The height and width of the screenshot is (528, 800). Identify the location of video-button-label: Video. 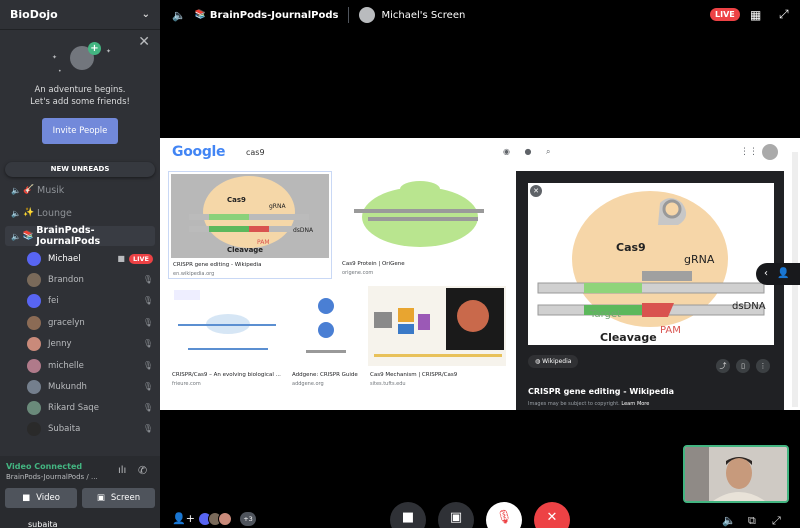
(48, 498).